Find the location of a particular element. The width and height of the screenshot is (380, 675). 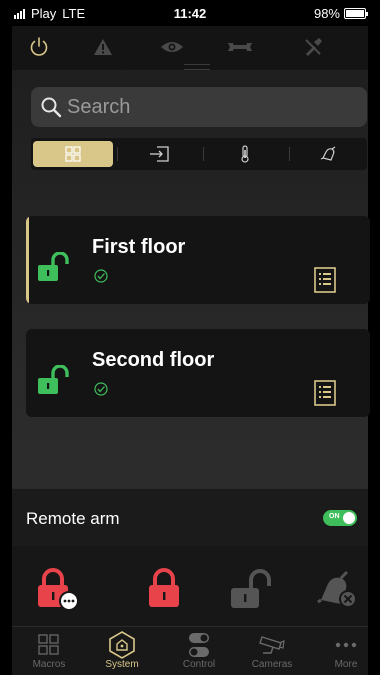

arm-icon is located at coordinates (164, 587).